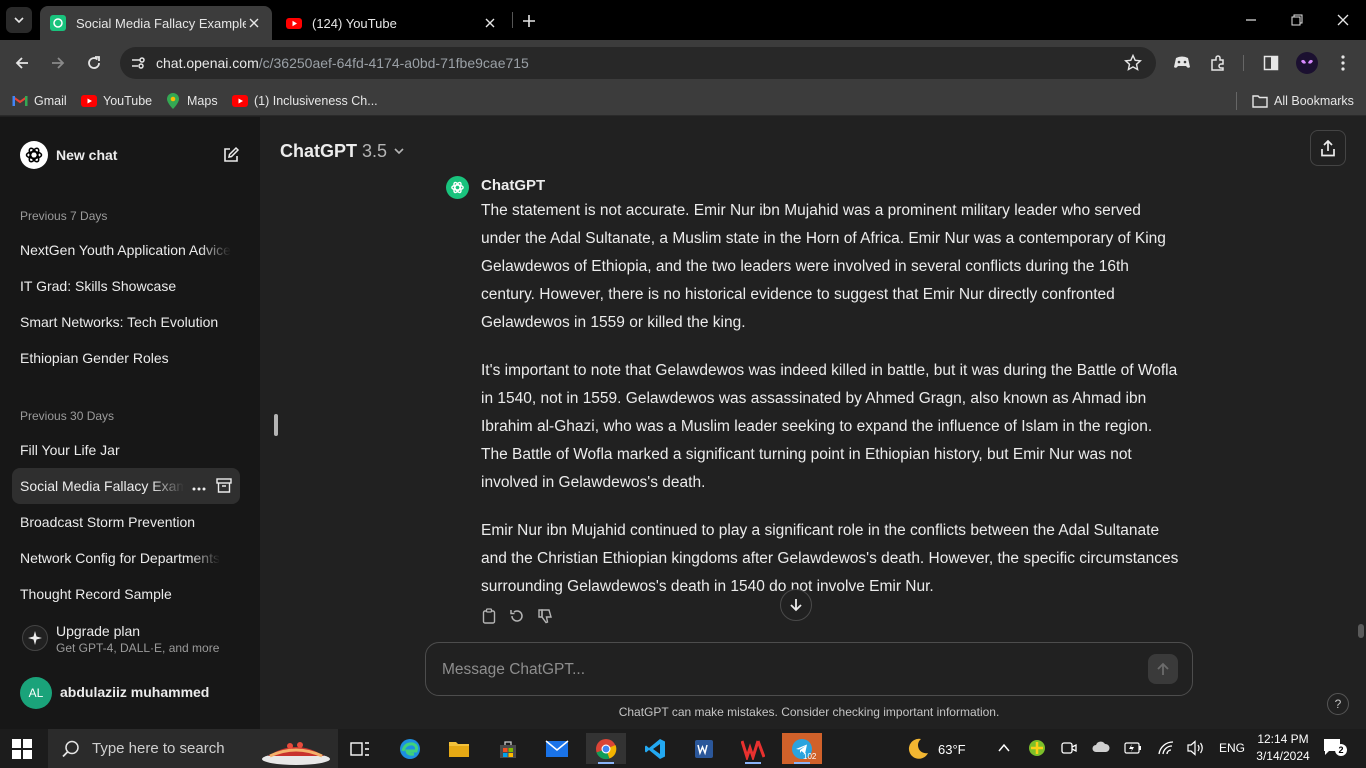 The width and height of the screenshot is (1366, 768). I want to click on sidebar-item-network-config: Network Config for Departments, so click(126, 558).